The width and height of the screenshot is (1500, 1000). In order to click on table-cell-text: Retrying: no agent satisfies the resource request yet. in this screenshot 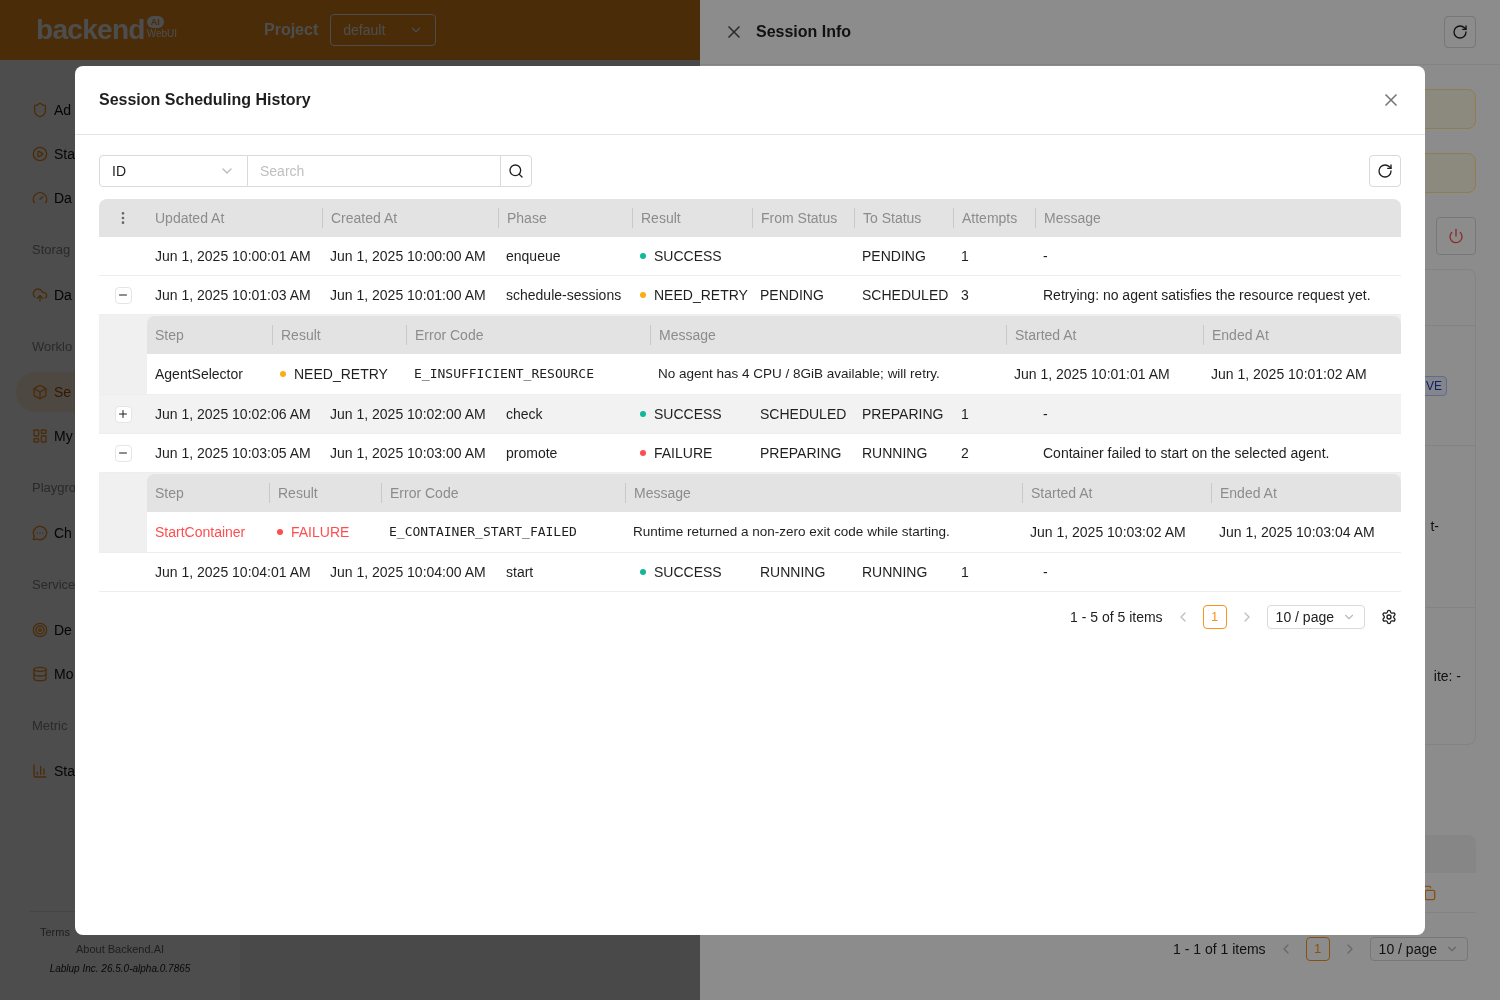, I will do `click(1207, 295)`.